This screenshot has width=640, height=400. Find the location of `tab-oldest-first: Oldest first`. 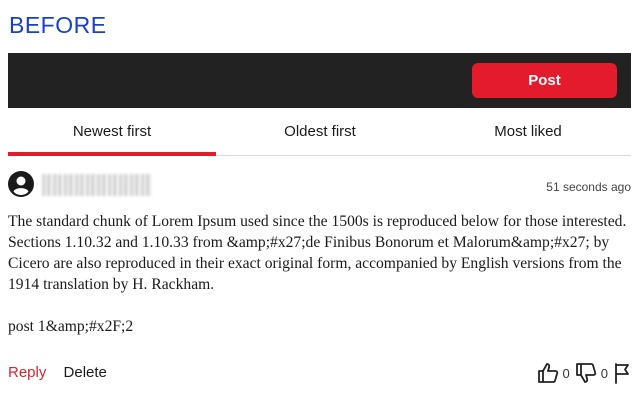

tab-oldest-first: Oldest first is located at coordinates (320, 131).